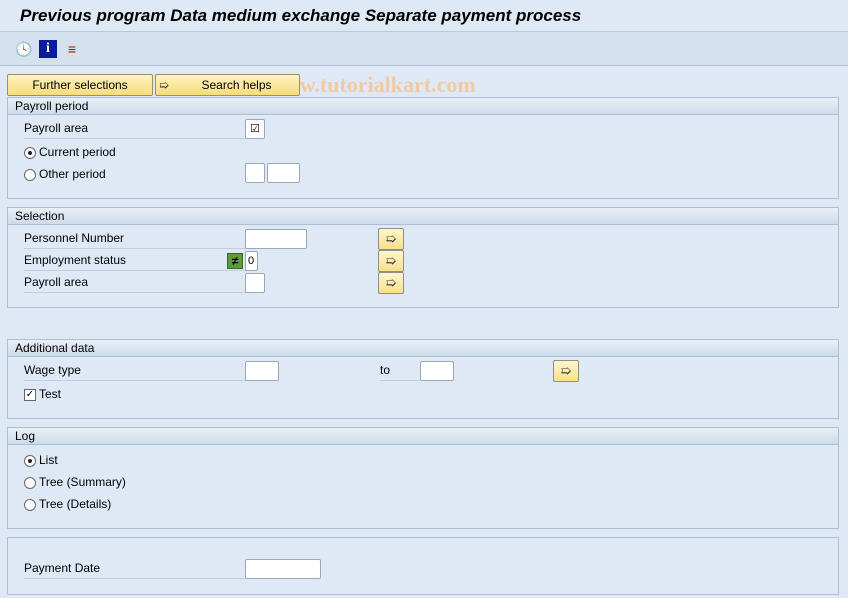 This screenshot has width=848, height=598. What do you see at coordinates (423, 566) in the screenshot?
I see `payment-group: Payment Date` at bounding box center [423, 566].